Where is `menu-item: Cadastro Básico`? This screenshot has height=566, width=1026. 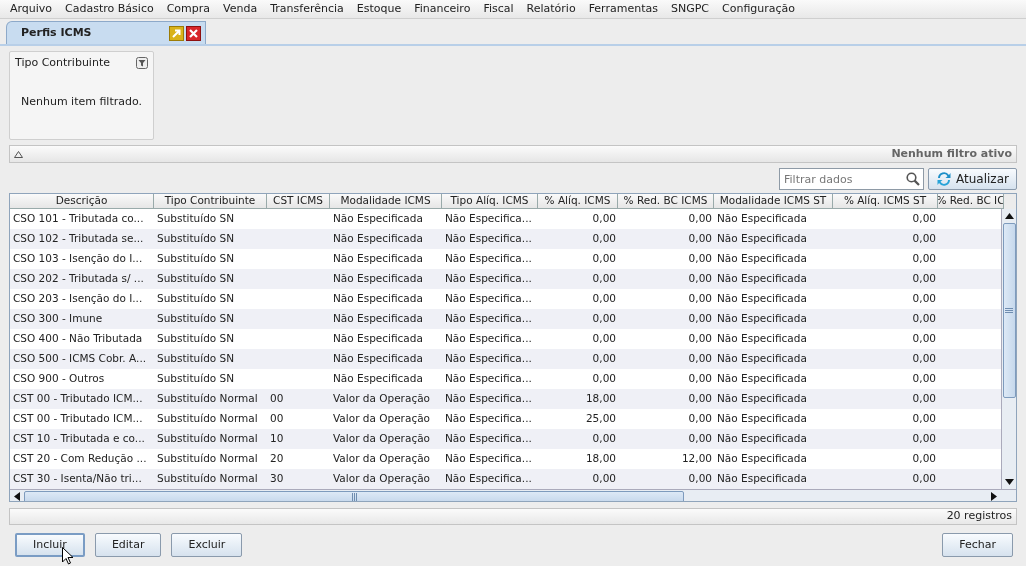
menu-item: Cadastro Básico is located at coordinates (109, 9).